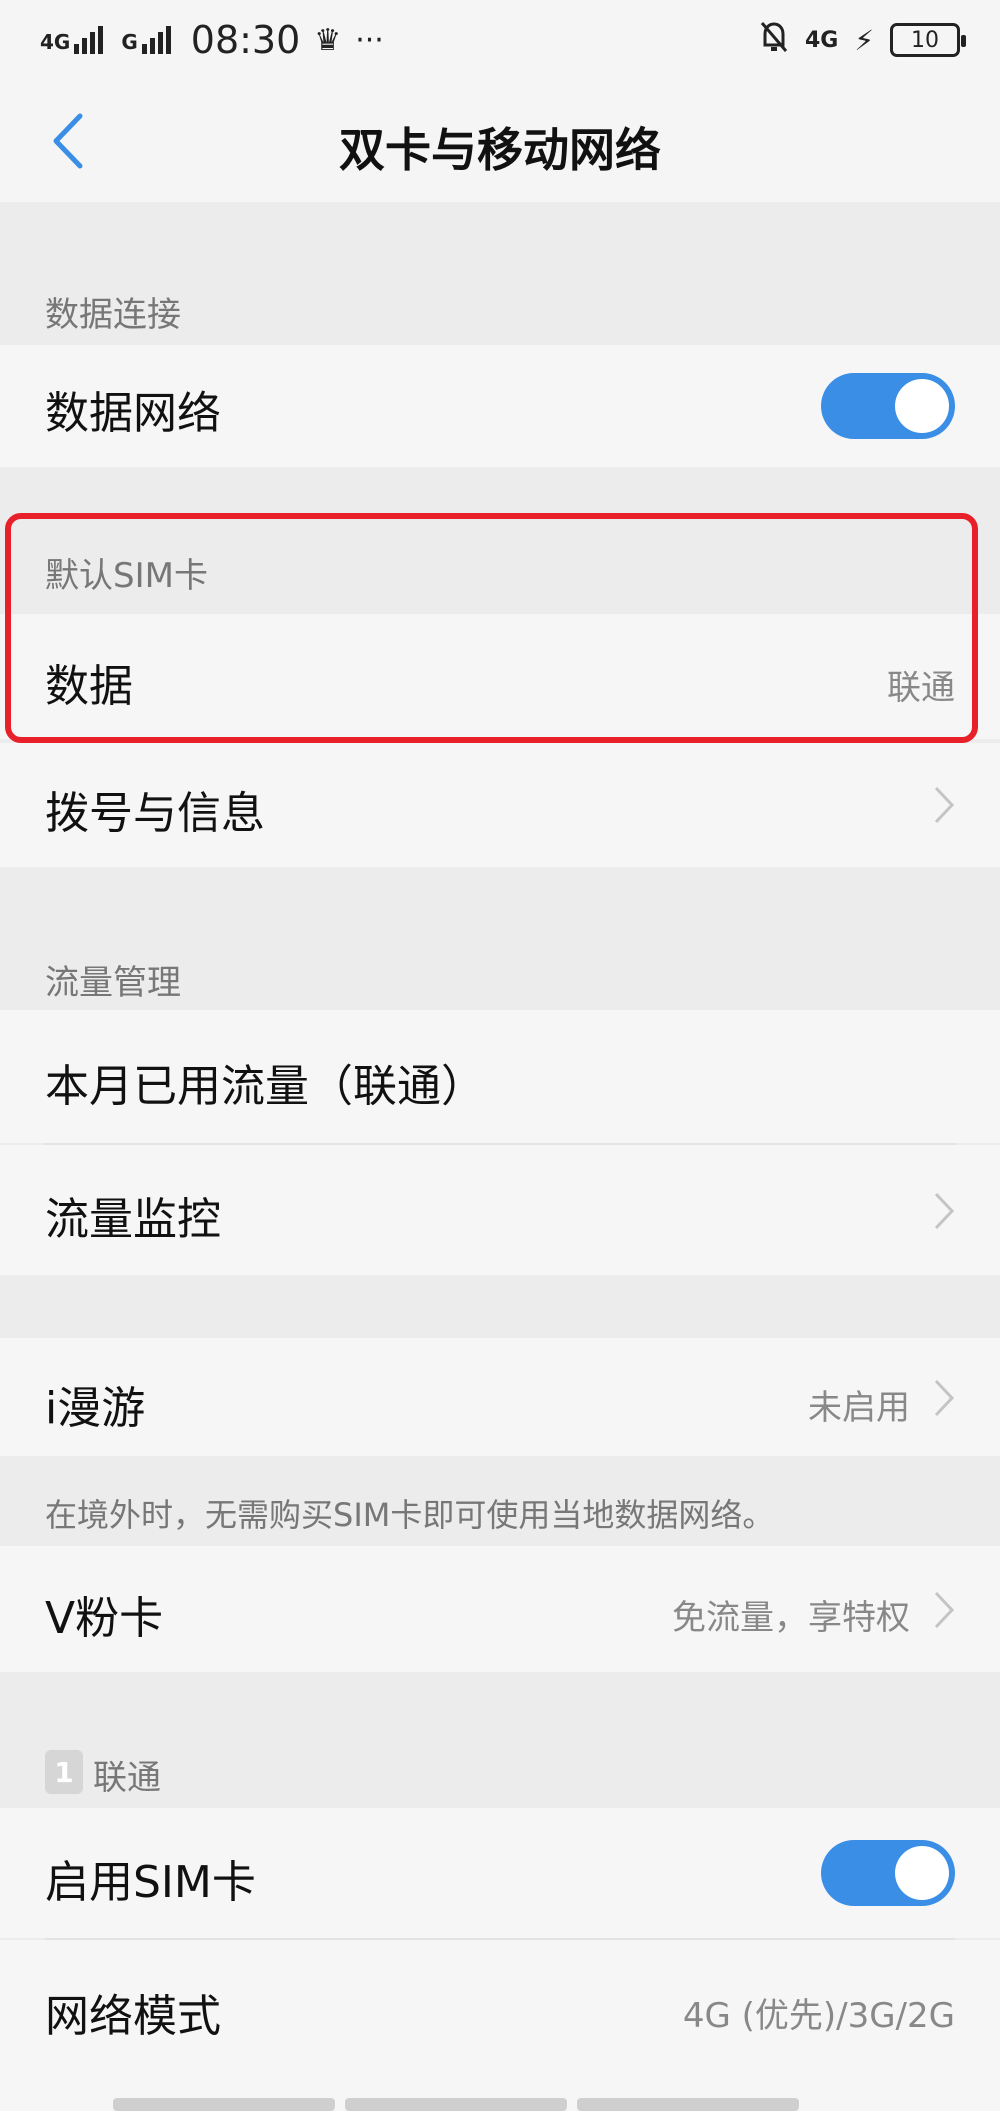 This screenshot has height=2111, width=1000. I want to click on i-roaming-value: 未启用, so click(859, 1408).